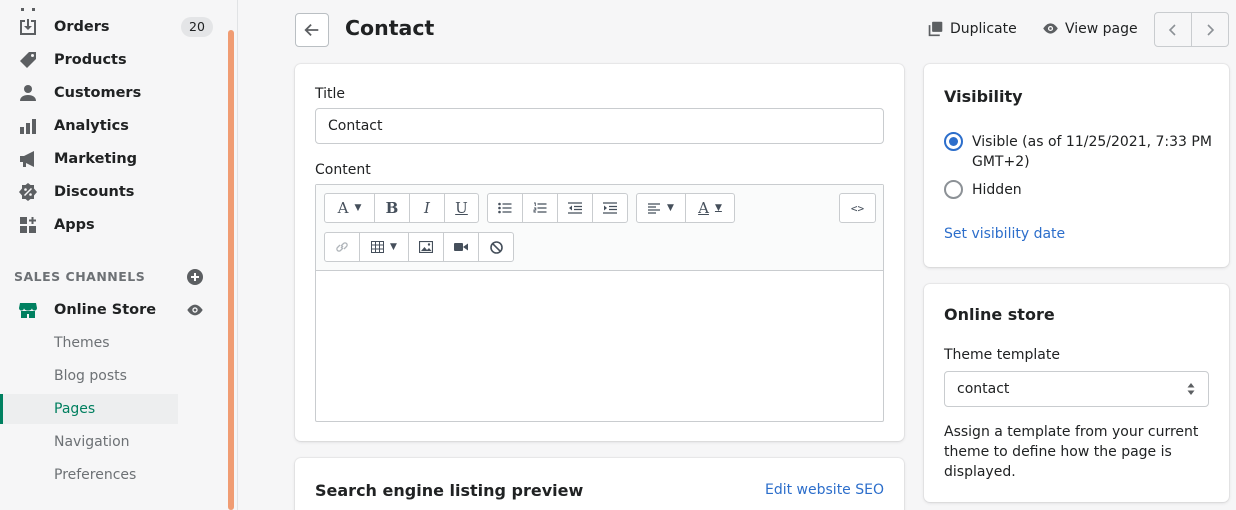  I want to click on previous-page-button, so click(1173, 29).